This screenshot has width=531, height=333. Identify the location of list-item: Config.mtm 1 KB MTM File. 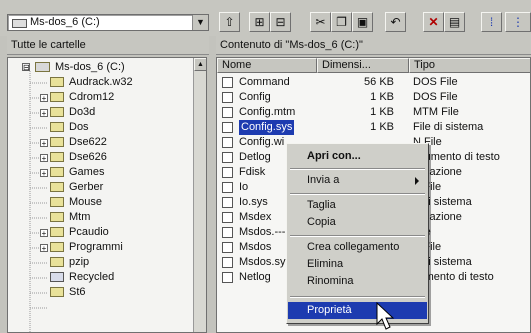
(373, 112).